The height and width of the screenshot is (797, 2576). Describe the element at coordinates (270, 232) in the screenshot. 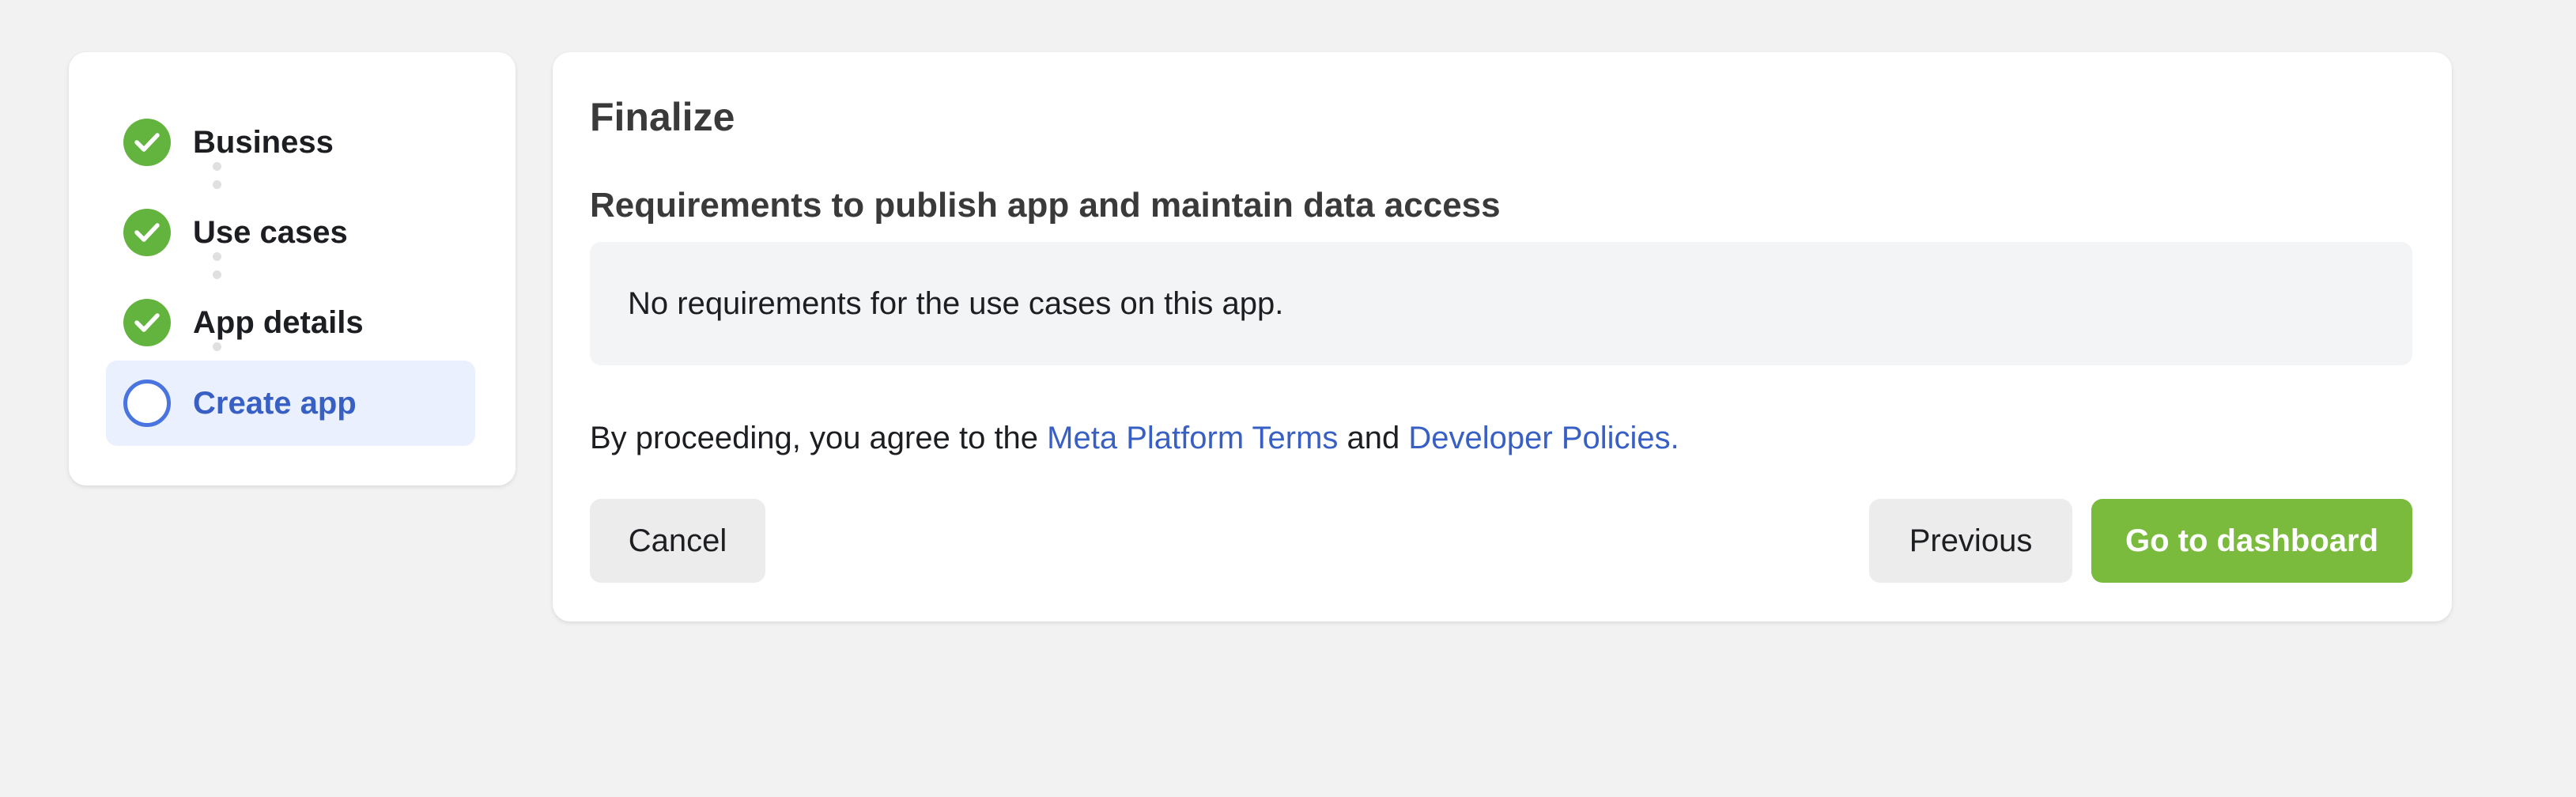

I see `step-label: Use cases` at that location.